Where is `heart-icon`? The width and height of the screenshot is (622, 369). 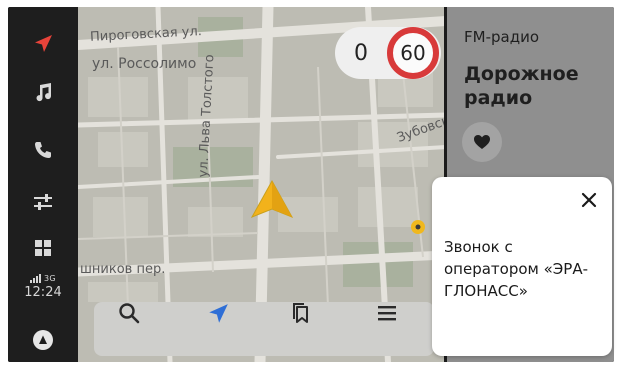 heart-icon is located at coordinates (482, 142).